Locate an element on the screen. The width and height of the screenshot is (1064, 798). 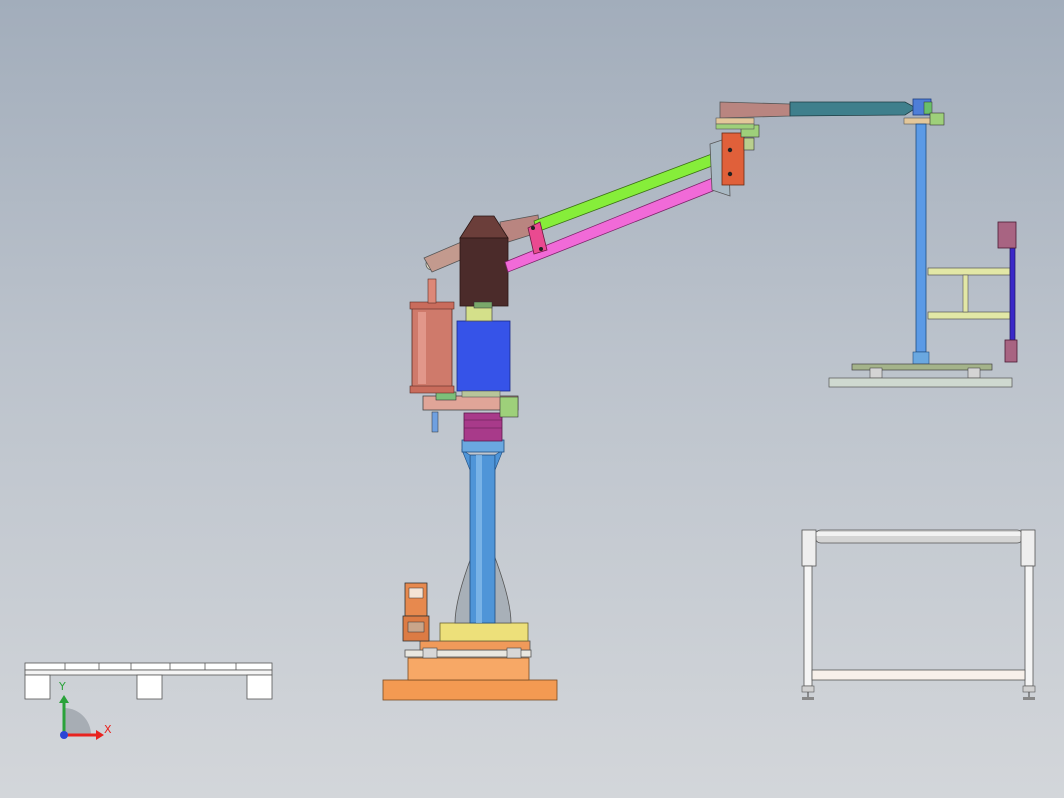
control-valve-box is located at coordinates (416, 612).